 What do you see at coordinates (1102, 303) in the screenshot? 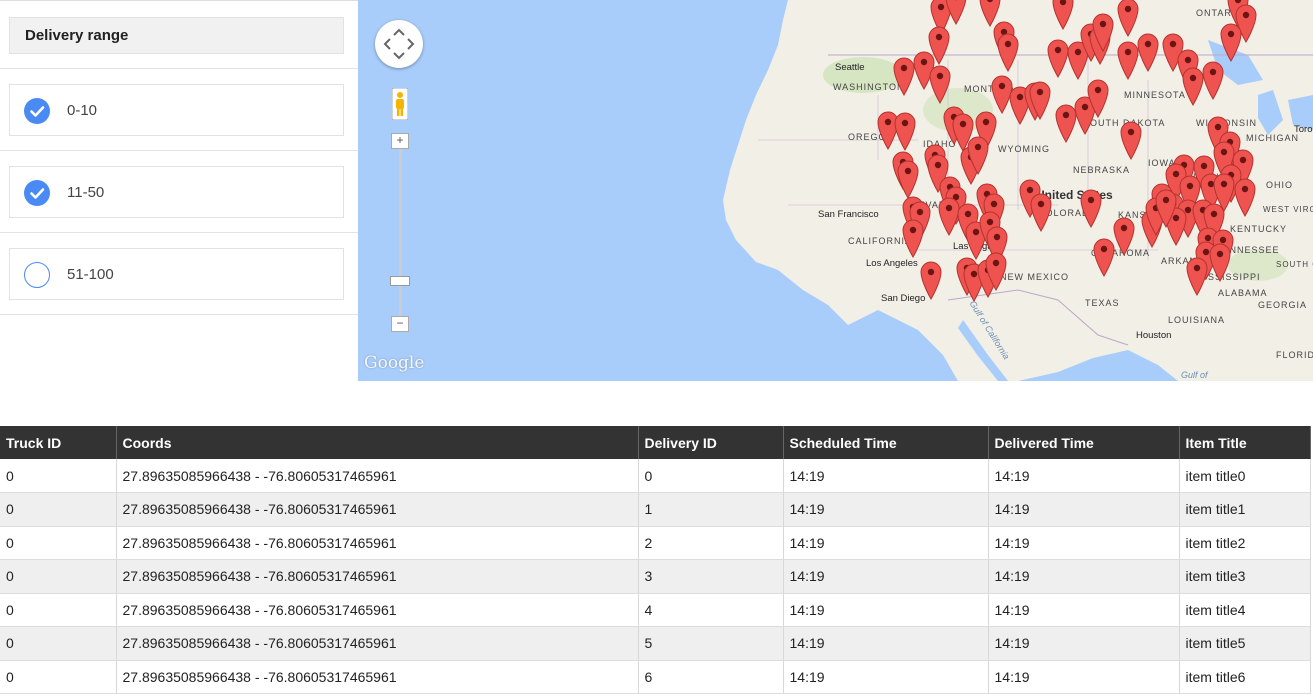
I see `region-label: TEXAS` at bounding box center [1102, 303].